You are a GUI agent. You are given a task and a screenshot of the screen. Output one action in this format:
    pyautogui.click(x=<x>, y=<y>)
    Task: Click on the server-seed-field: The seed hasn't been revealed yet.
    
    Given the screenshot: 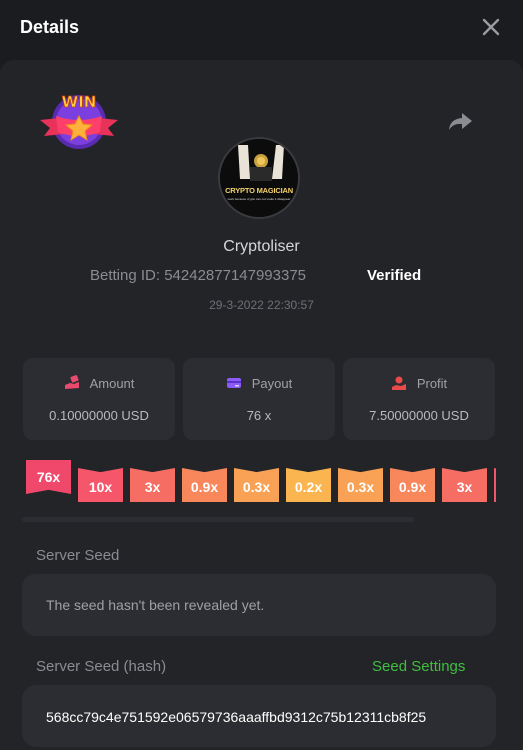 What is the action you would take?
    pyautogui.click(x=259, y=605)
    